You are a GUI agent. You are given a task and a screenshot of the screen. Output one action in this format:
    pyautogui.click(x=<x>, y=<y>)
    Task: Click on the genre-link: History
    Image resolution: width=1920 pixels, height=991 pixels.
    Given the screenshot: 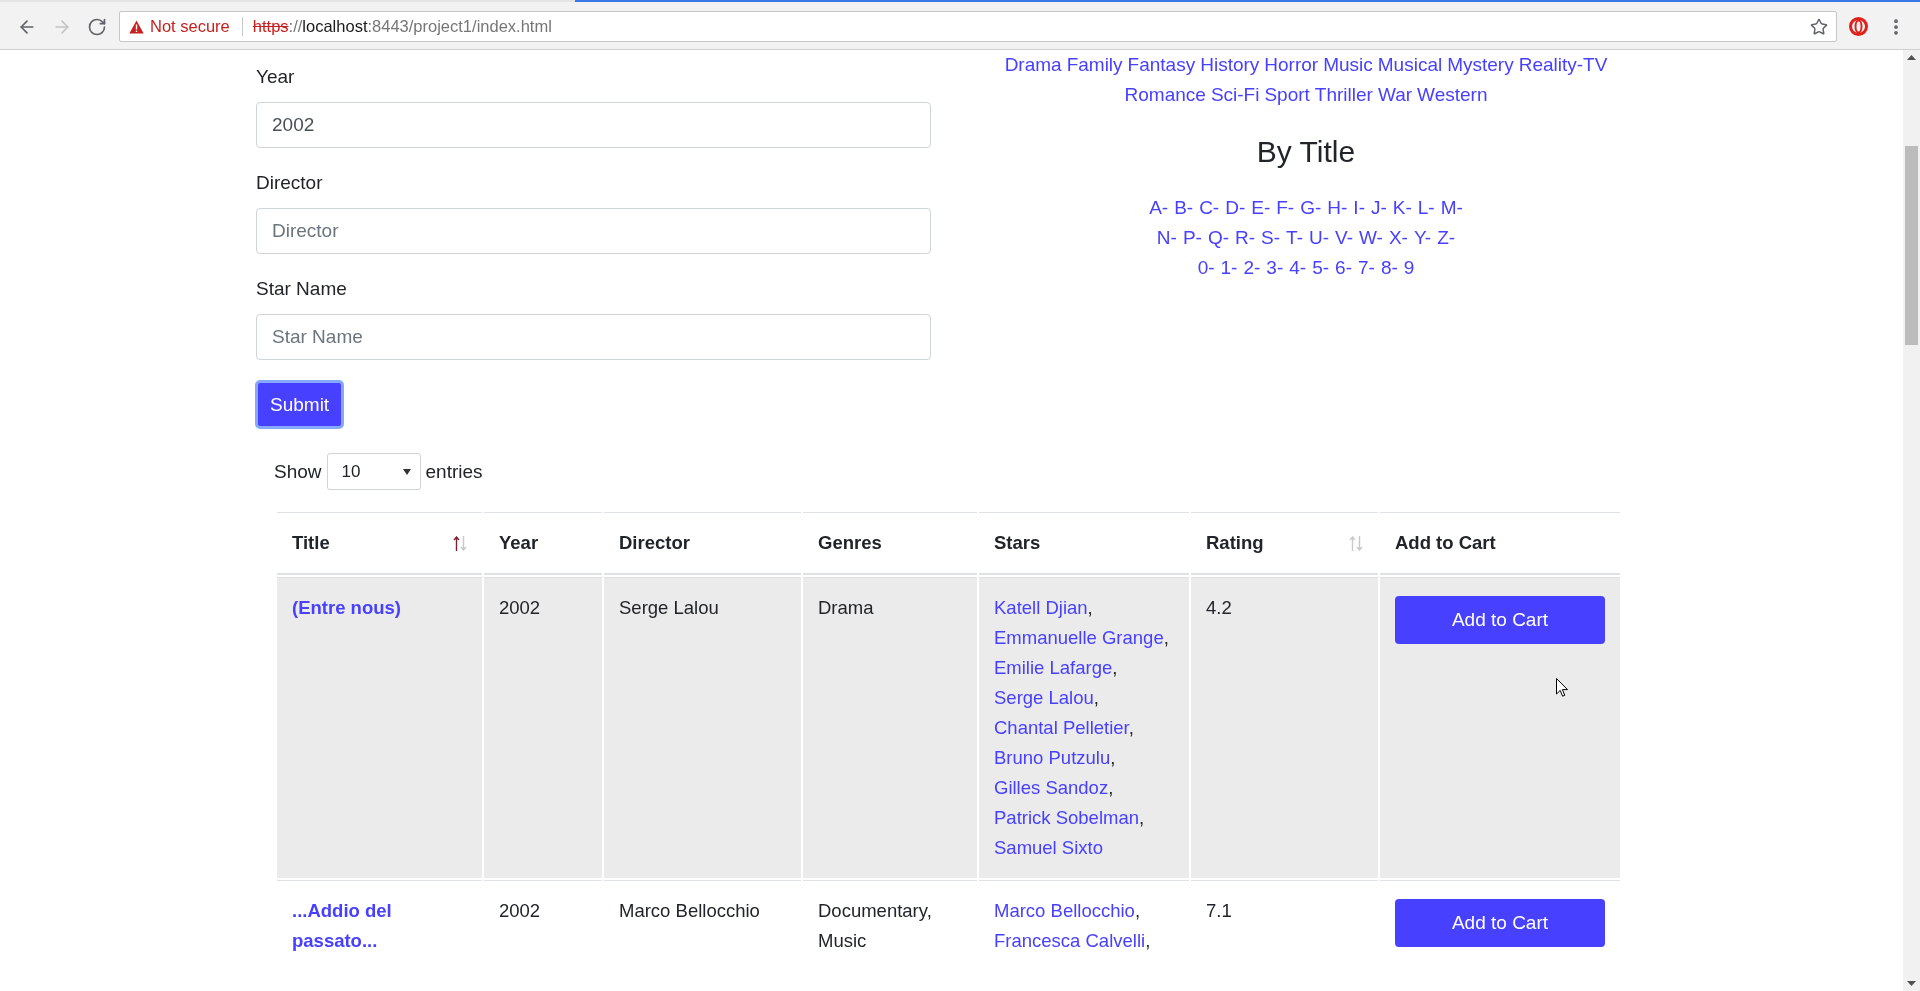 What is the action you would take?
    pyautogui.click(x=1230, y=65)
    